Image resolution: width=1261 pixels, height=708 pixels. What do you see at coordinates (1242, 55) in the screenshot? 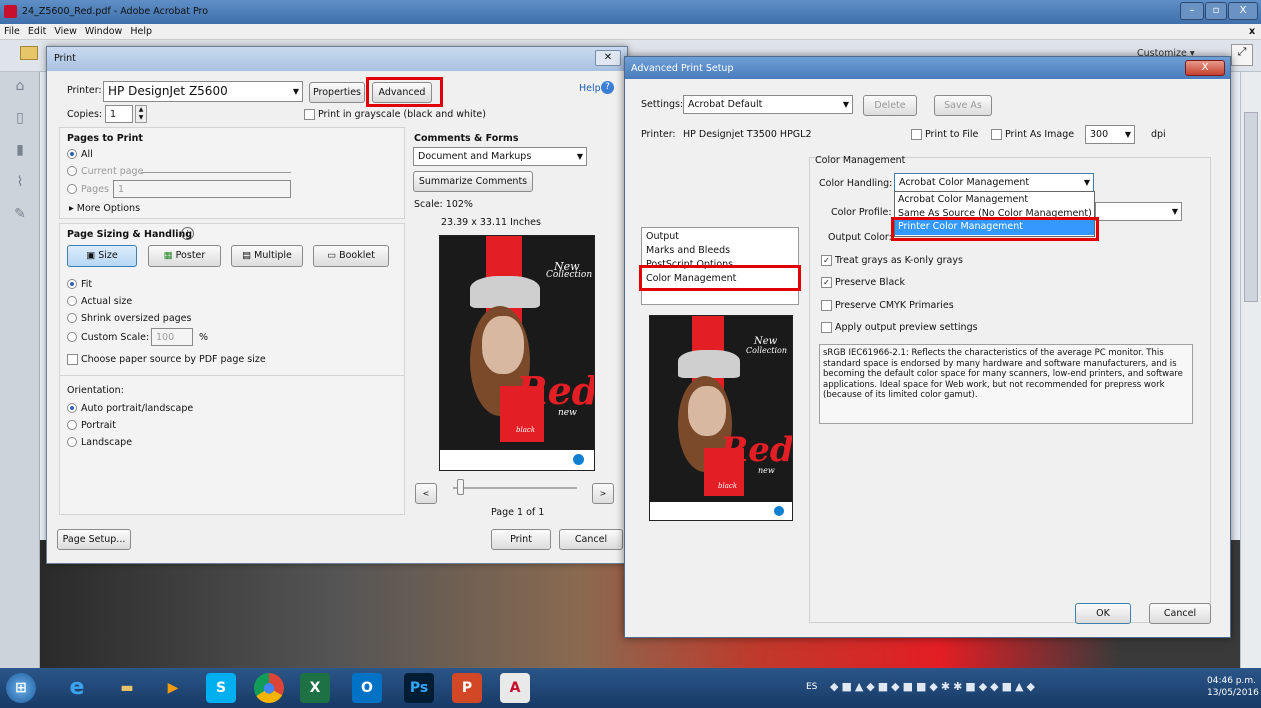
I see `expand-icon: ⤢` at bounding box center [1242, 55].